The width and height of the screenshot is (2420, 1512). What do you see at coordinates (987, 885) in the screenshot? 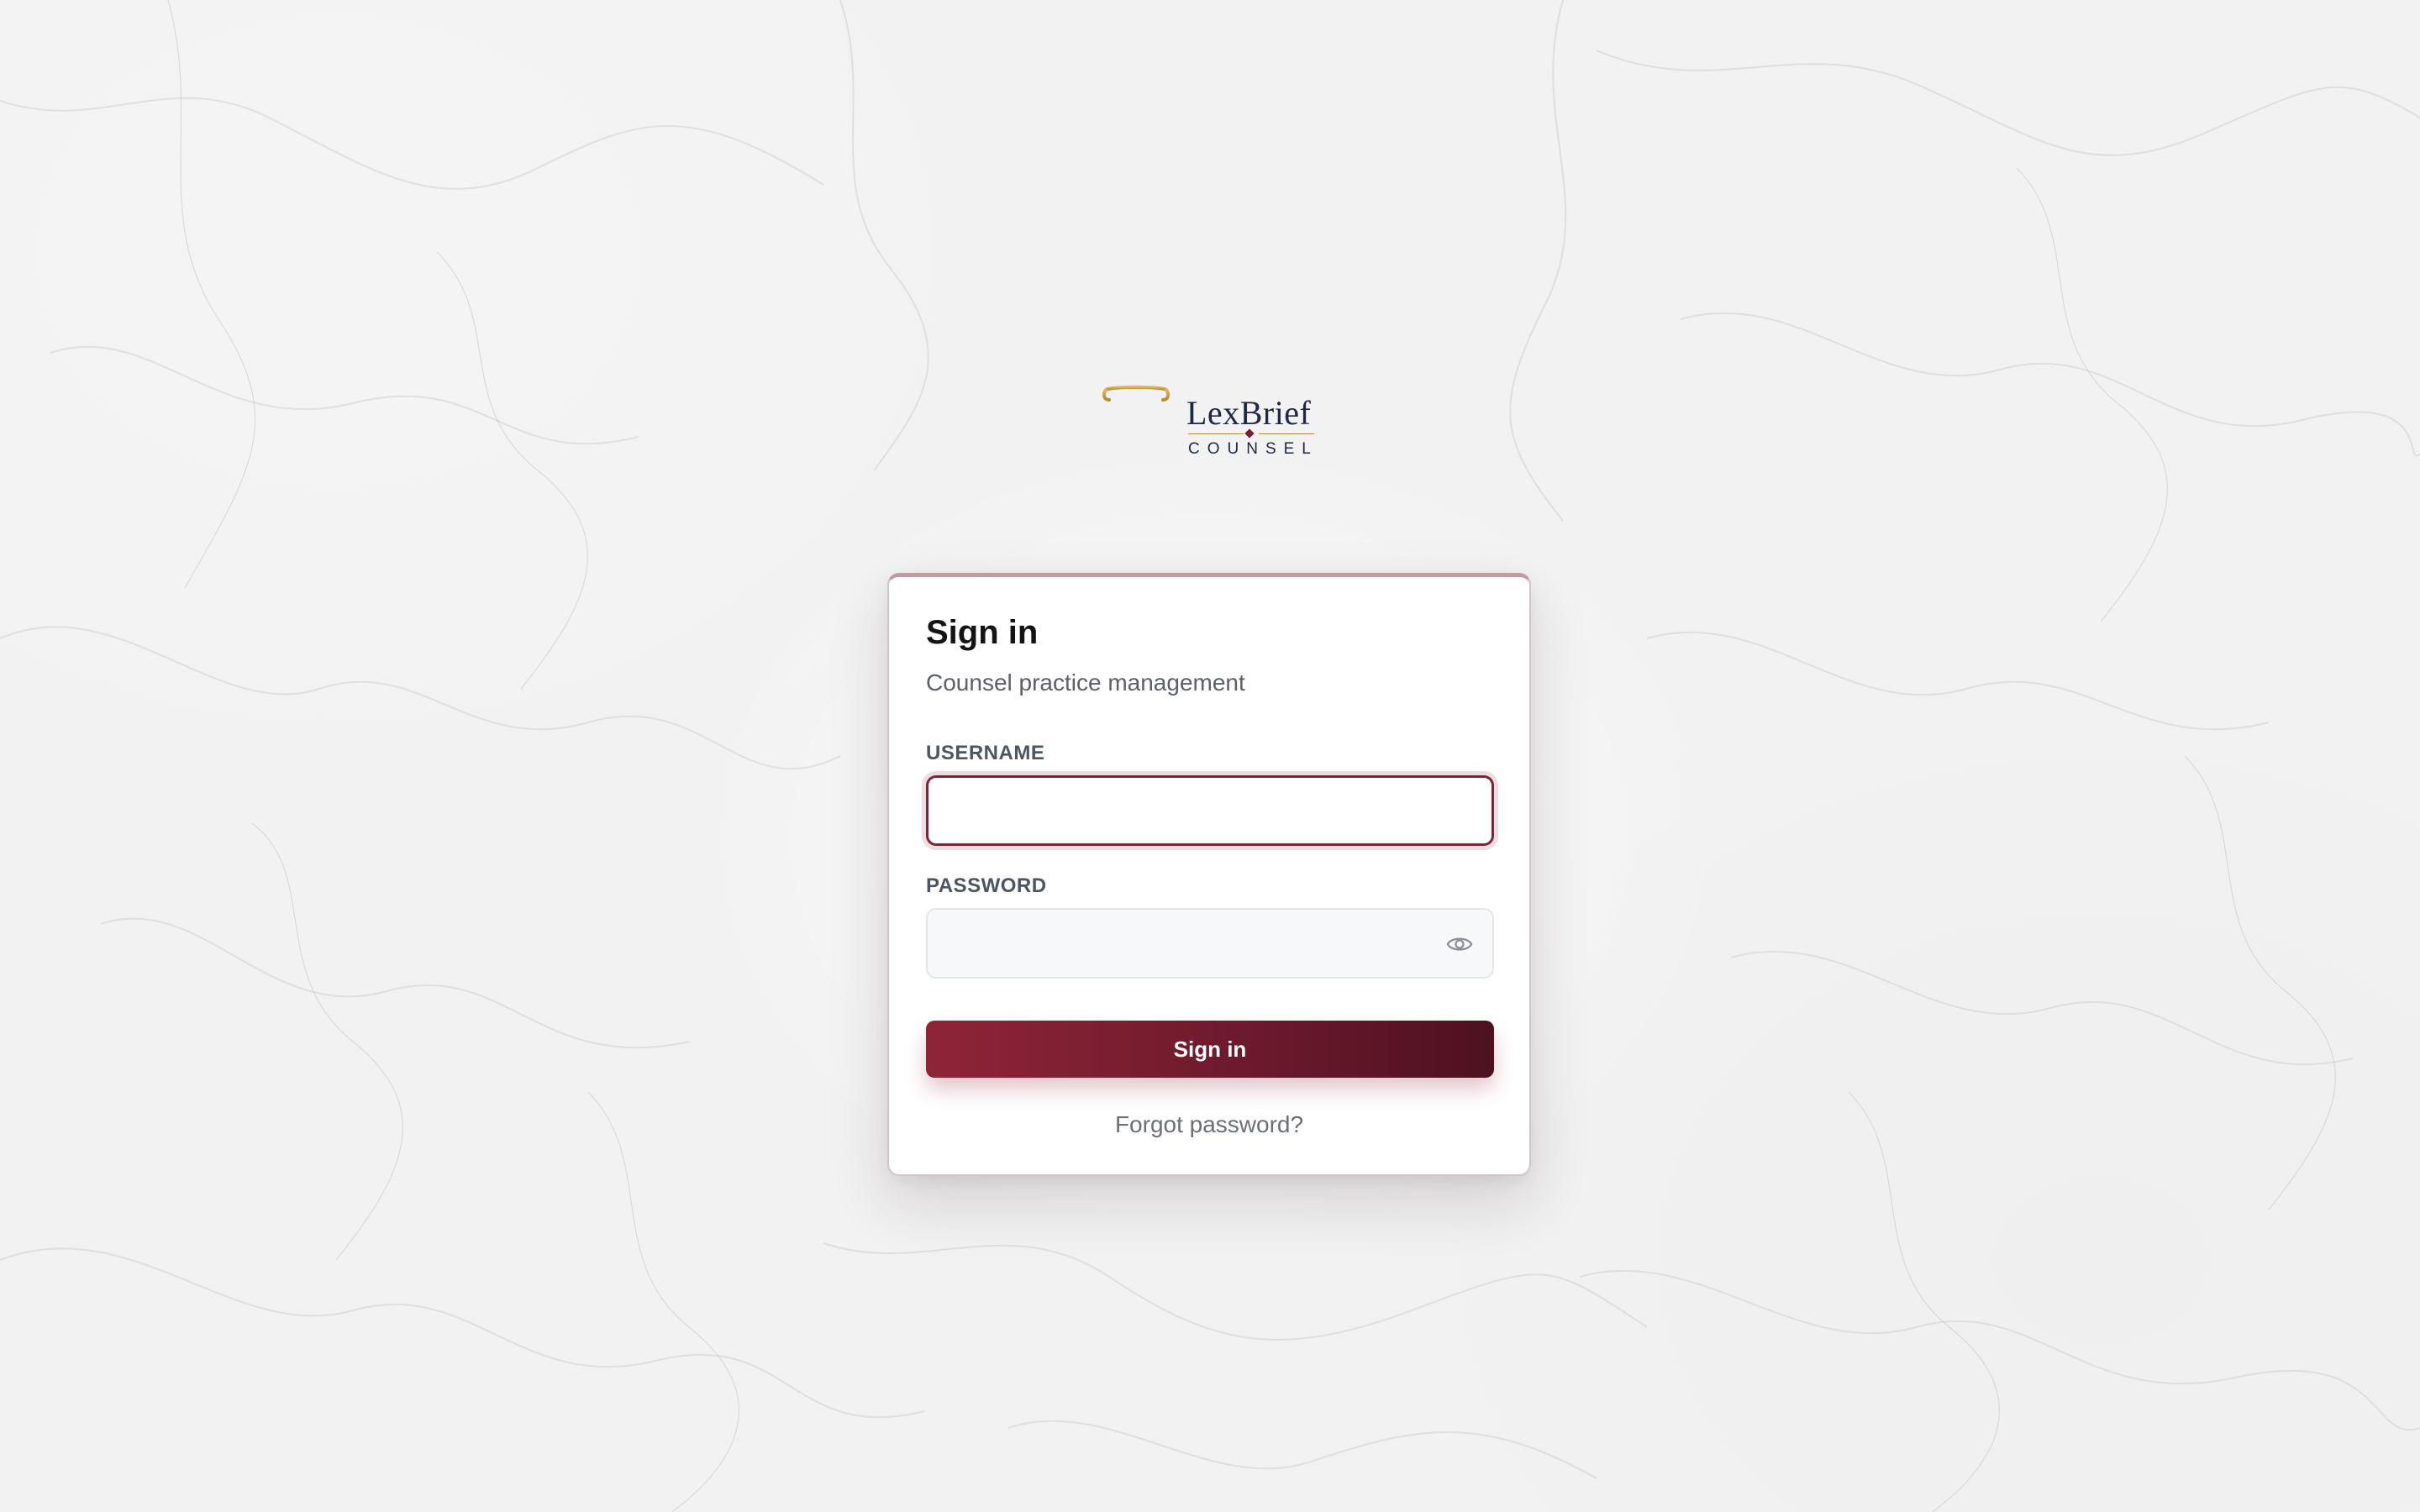
I see `password-label: PASSWORD` at bounding box center [987, 885].